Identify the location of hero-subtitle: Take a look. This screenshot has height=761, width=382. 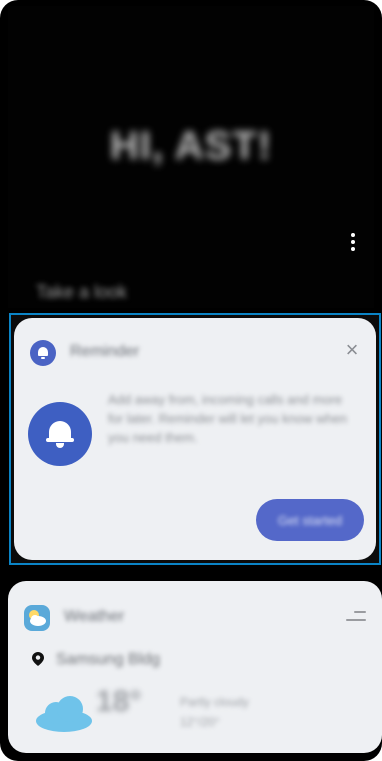
(81, 292).